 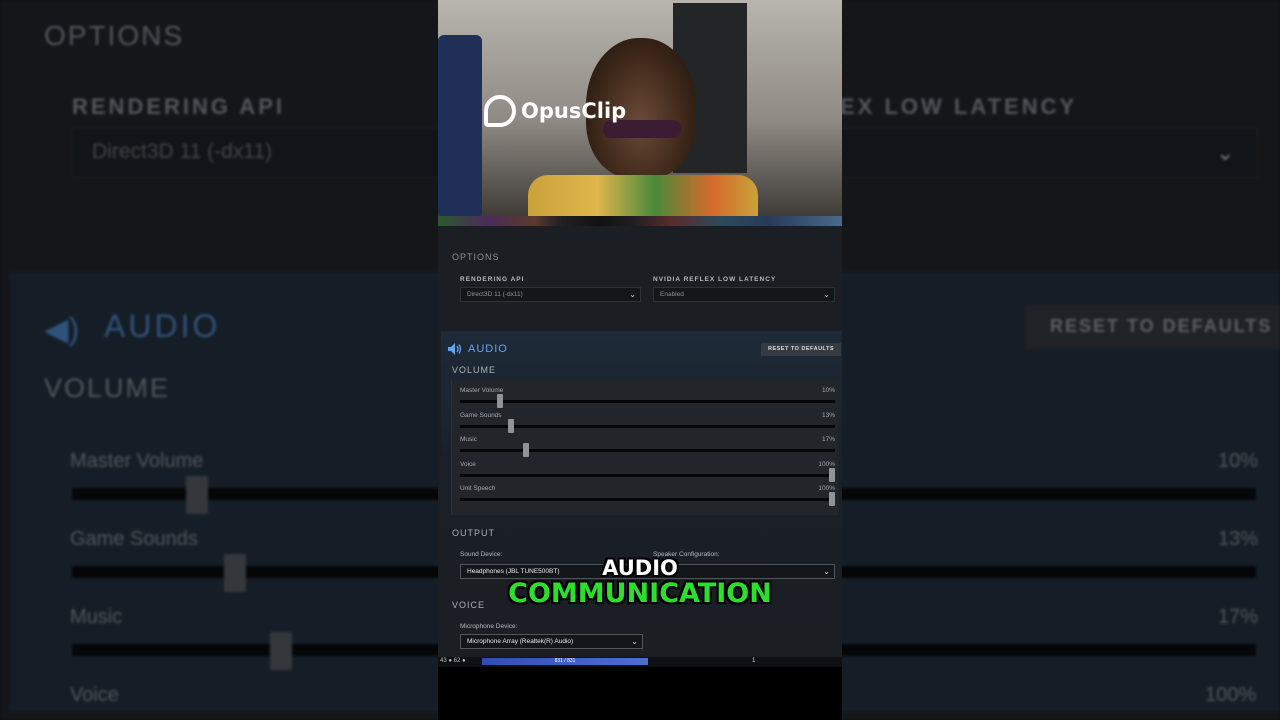 I want to click on audio-header: AUDIO, so click(x=478, y=349).